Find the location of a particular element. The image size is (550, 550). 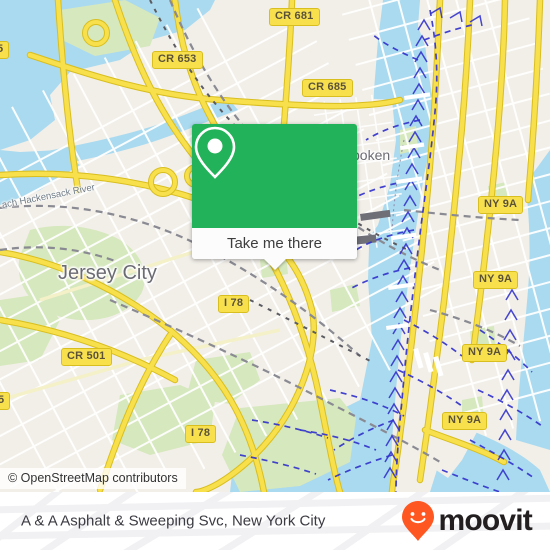

take-me-there-label: Take me there is located at coordinates (274, 243).